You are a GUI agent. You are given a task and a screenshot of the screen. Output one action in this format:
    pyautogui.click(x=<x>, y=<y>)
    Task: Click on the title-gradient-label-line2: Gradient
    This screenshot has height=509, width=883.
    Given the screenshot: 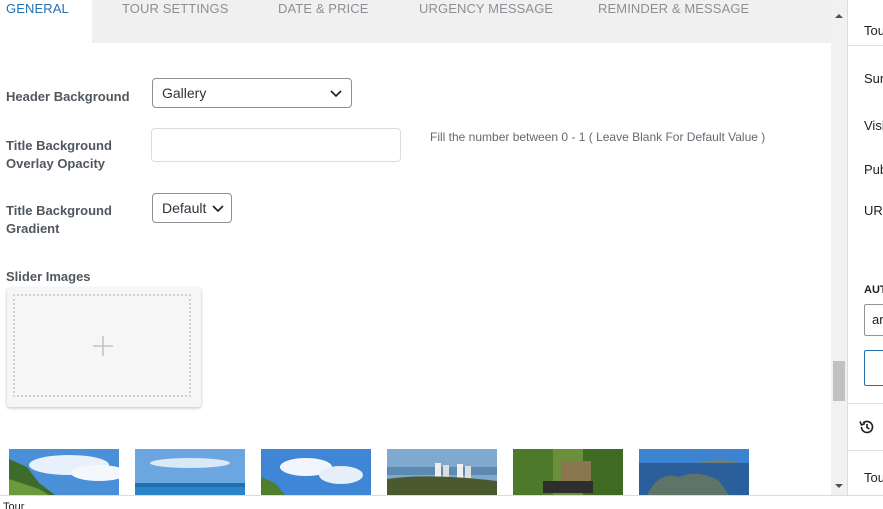 What is the action you would take?
    pyautogui.click(x=33, y=228)
    